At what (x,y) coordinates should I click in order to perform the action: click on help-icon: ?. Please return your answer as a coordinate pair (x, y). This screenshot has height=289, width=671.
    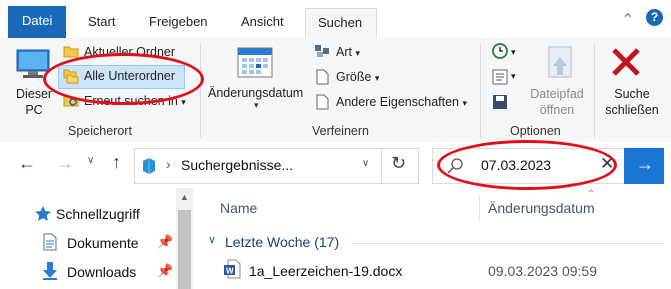
    Looking at the image, I should click on (654, 17).